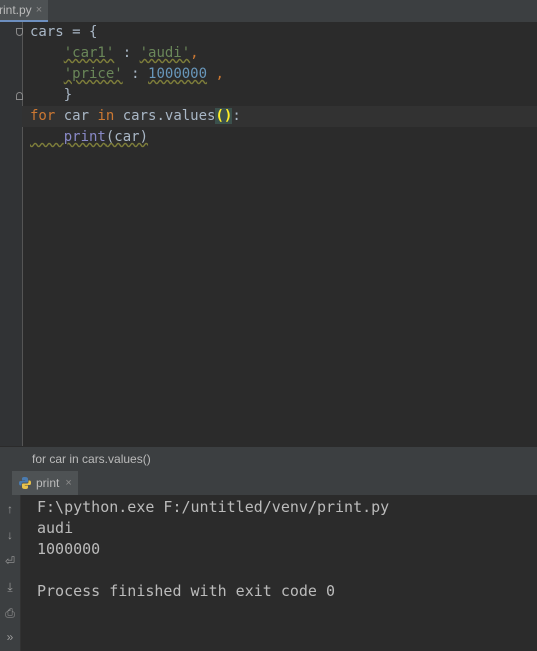 The image size is (537, 651). What do you see at coordinates (106, 116) in the screenshot?
I see `keyword-token: in` at bounding box center [106, 116].